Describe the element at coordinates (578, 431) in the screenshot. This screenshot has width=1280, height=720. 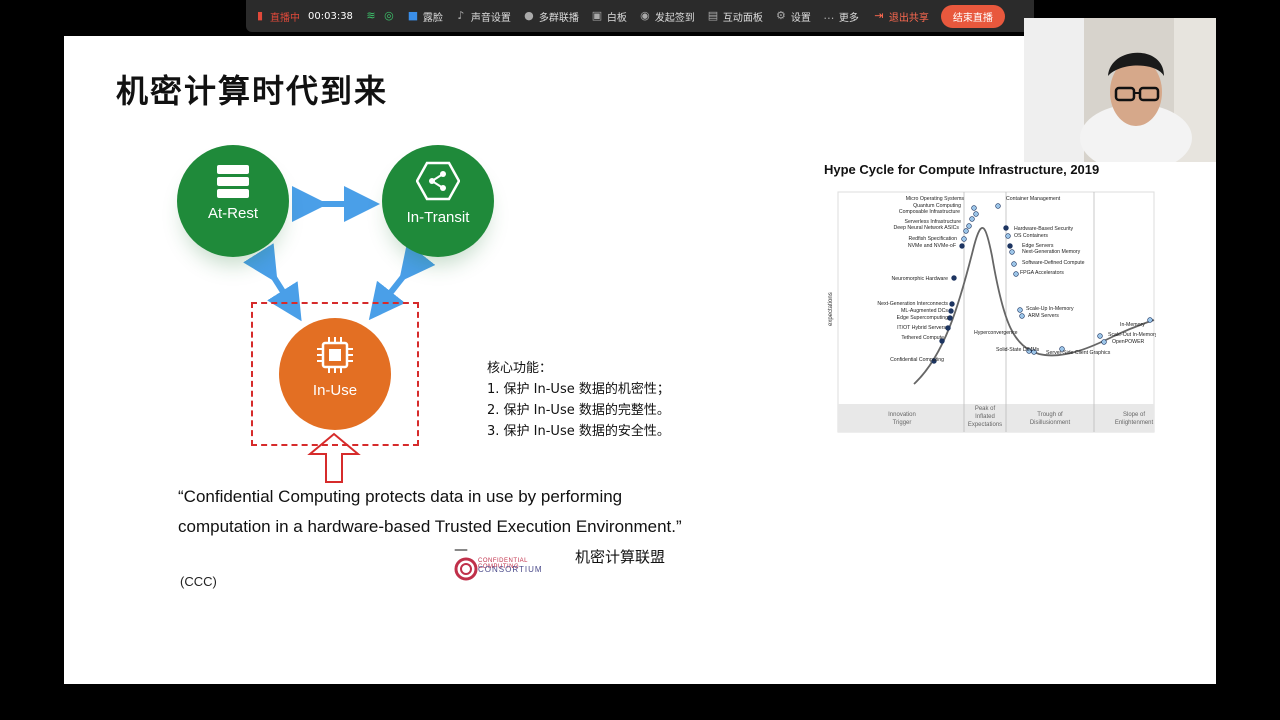
I see `core-item-3: 3. 保护 In-Use 数据的安全性。` at that location.